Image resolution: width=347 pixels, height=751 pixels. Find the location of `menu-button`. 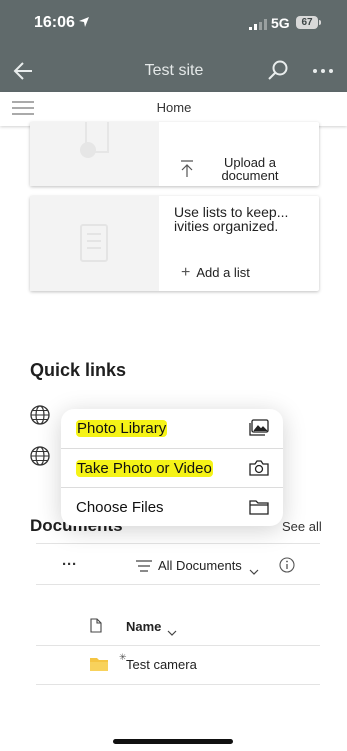

menu-button is located at coordinates (23, 108).